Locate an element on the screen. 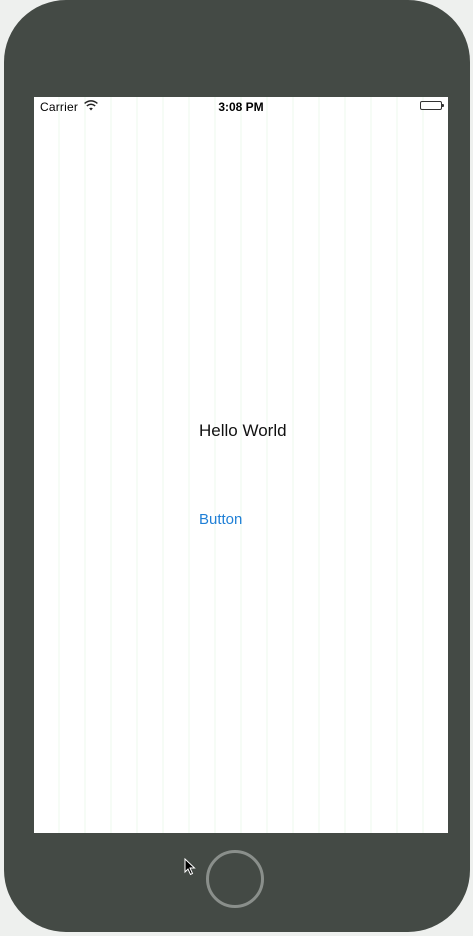 The image size is (473, 936). battery-icon is located at coordinates (432, 105).